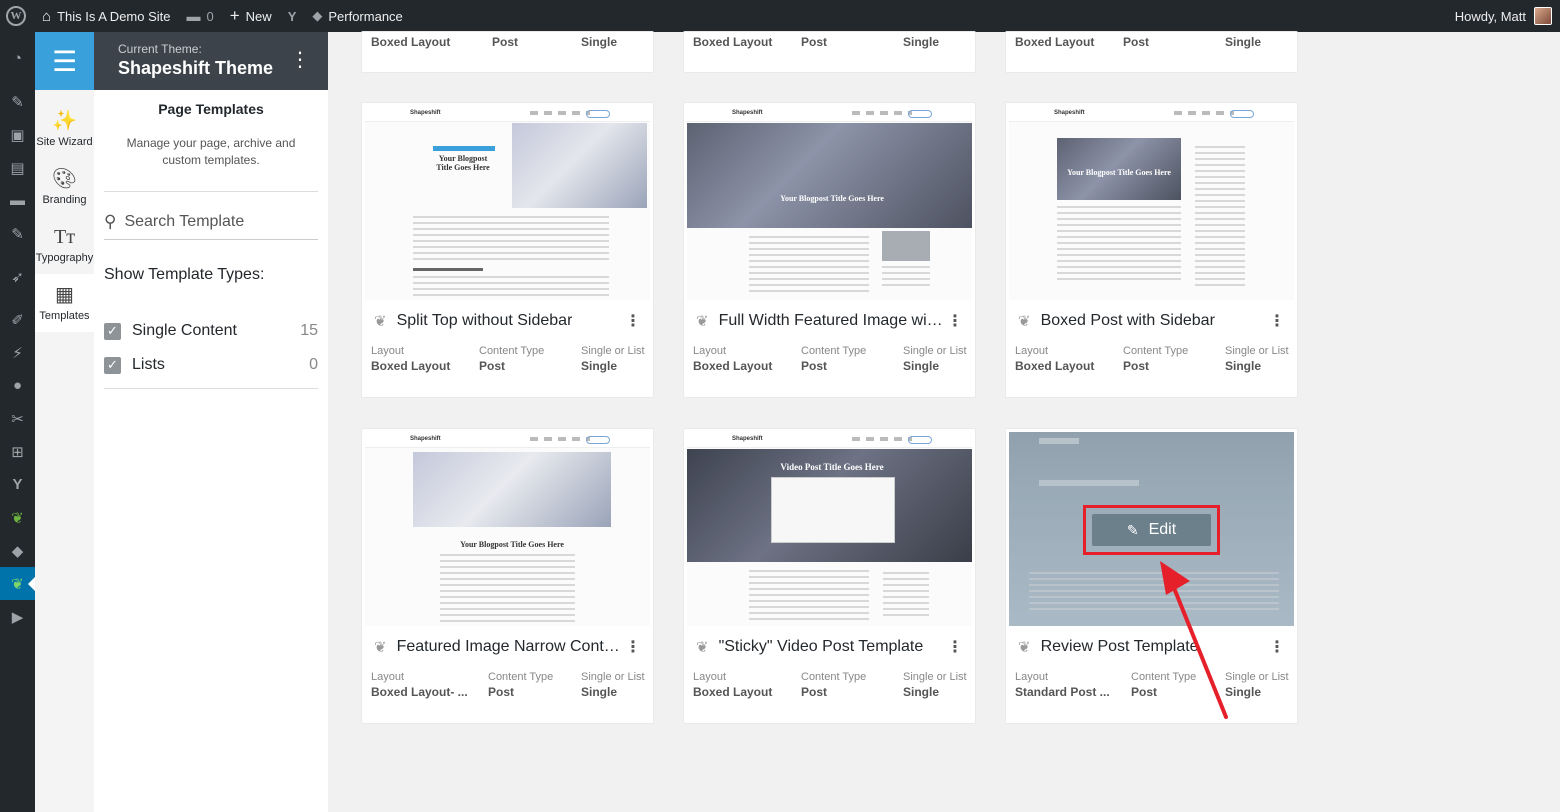  Describe the element at coordinates (313, 364) in the screenshot. I see `type-count: 0` at that location.